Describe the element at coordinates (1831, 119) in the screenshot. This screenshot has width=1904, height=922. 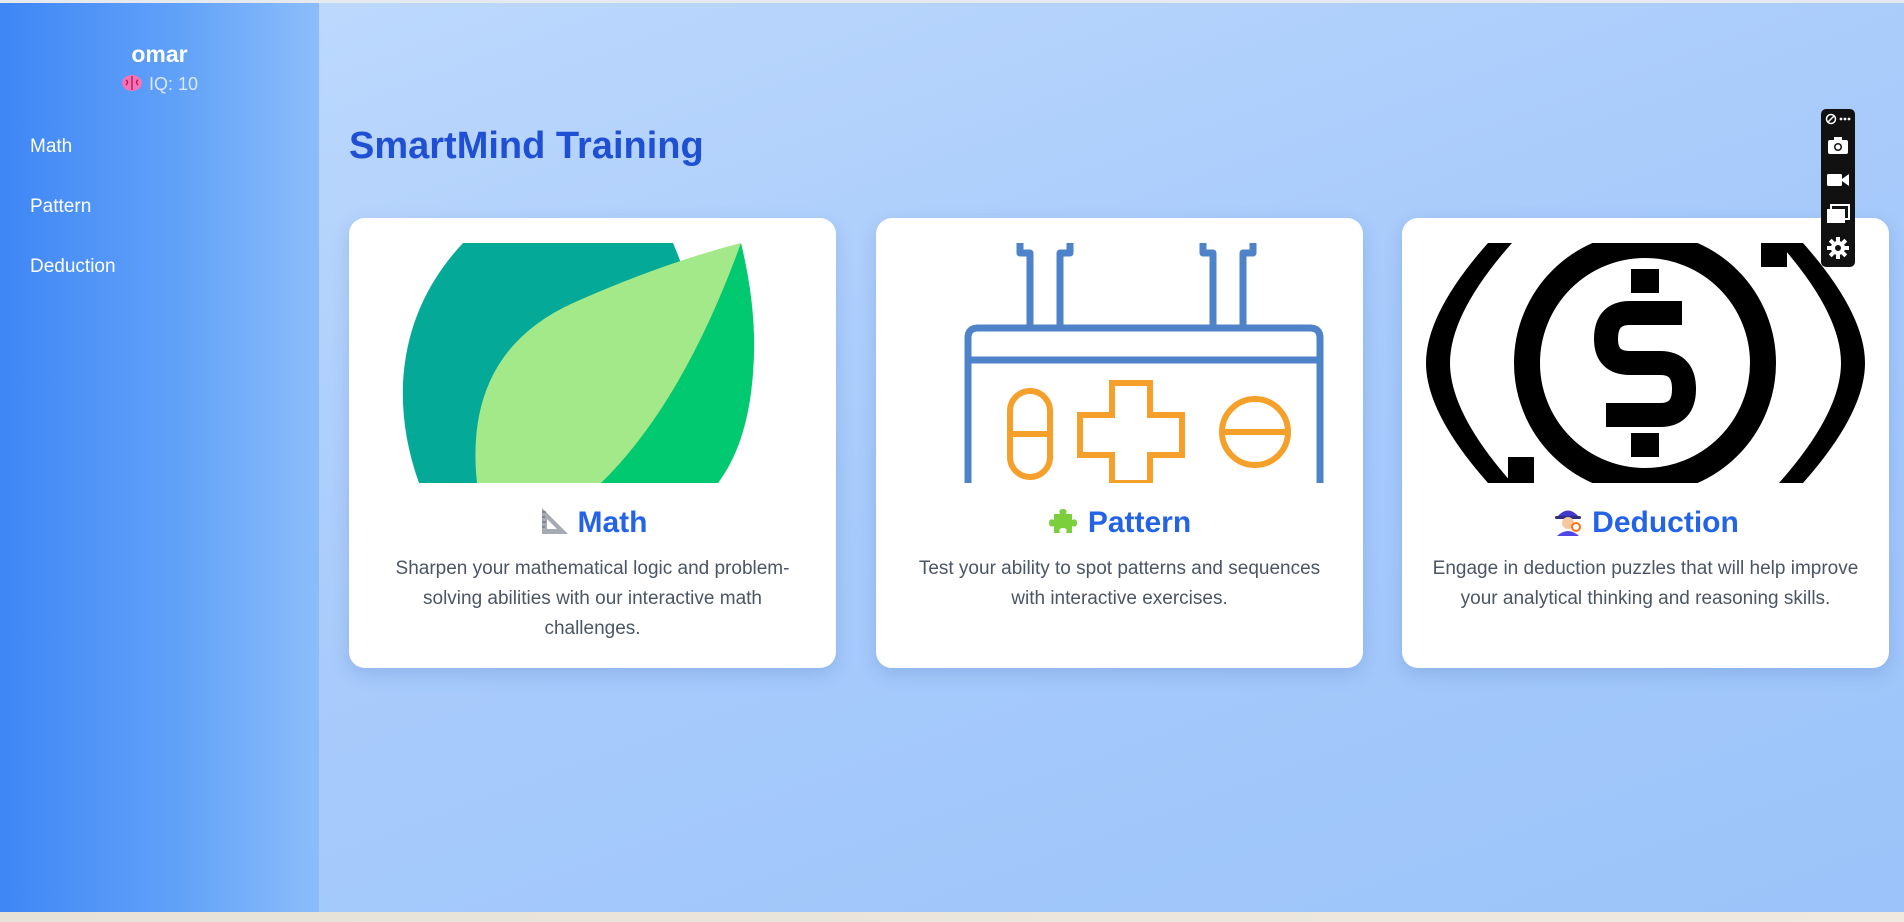
I see `extension-icon` at that location.